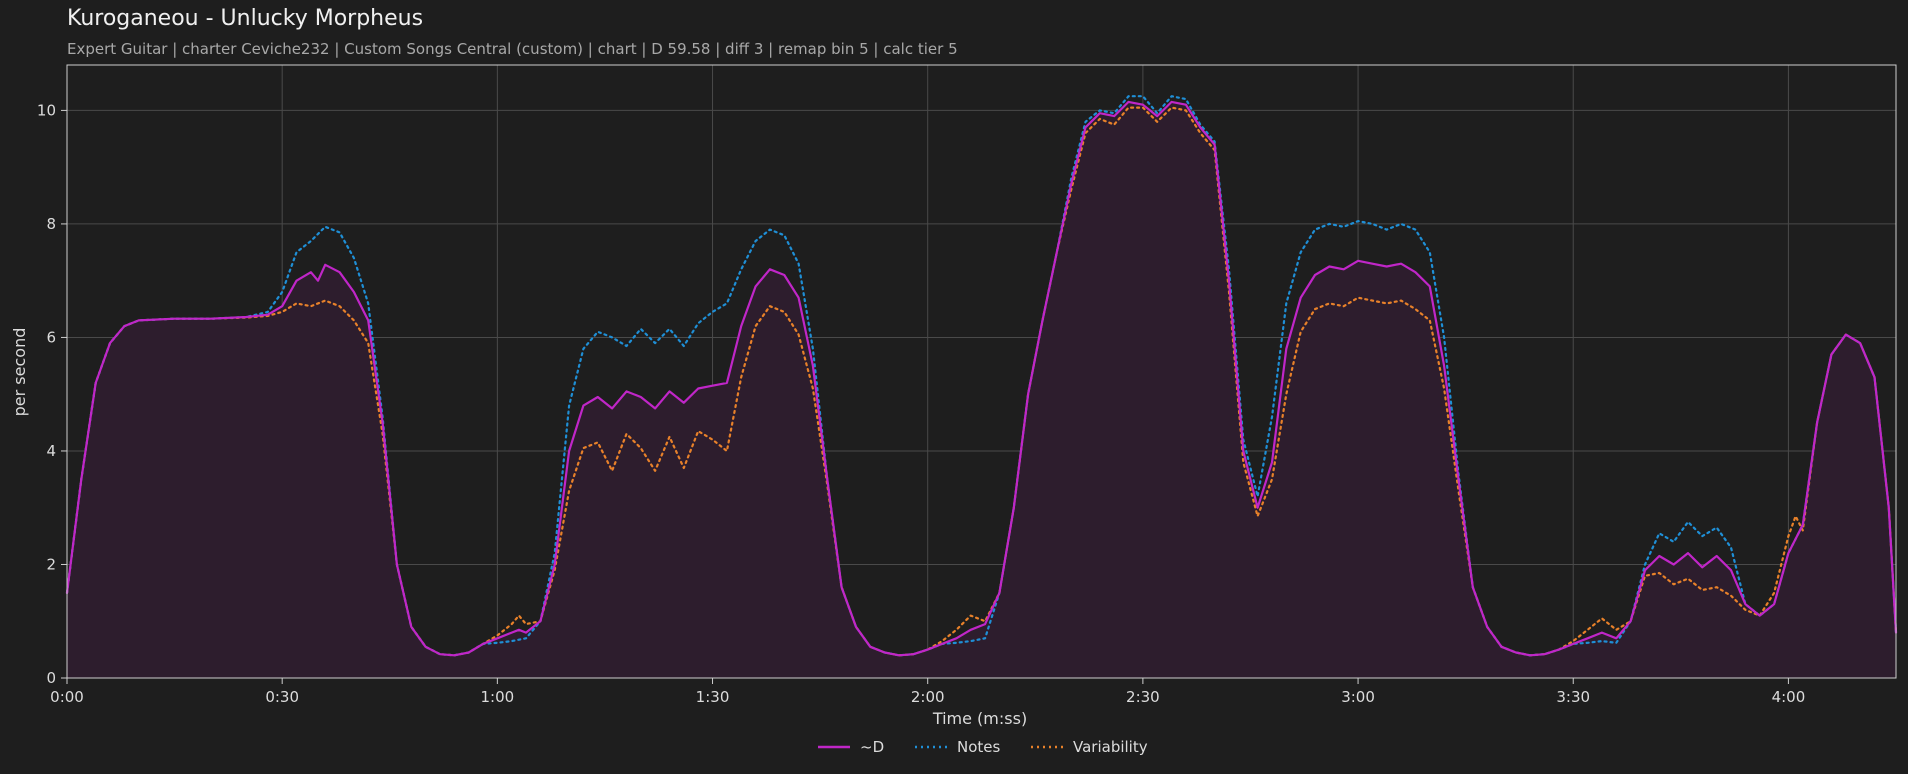 This screenshot has height=774, width=1908. What do you see at coordinates (51, 224) in the screenshot?
I see `y-tick-label: 8` at bounding box center [51, 224].